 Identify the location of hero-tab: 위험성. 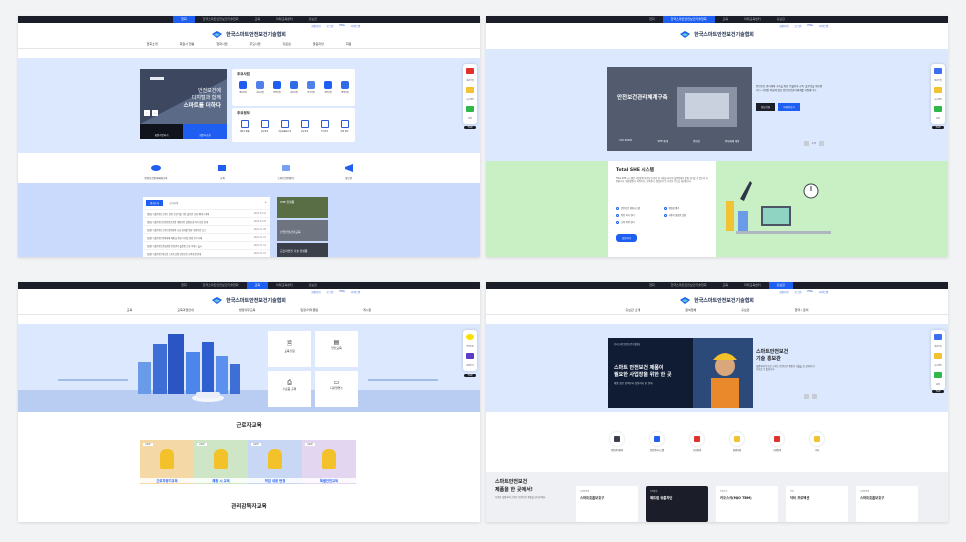
(696, 141).